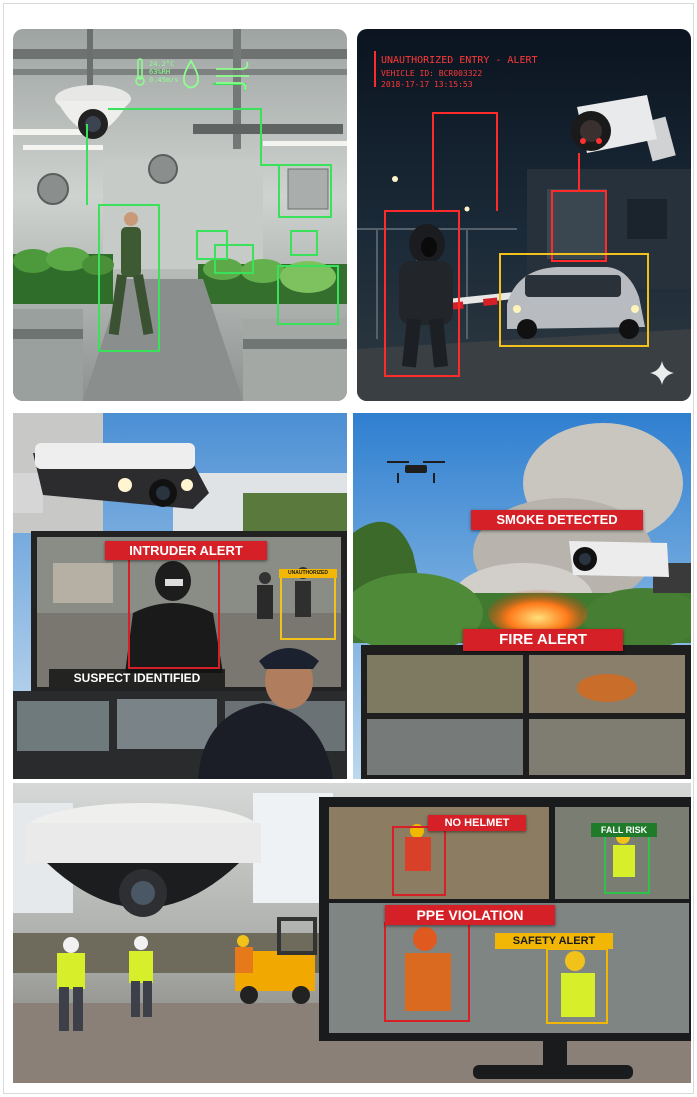 The width and height of the screenshot is (697, 1097). Describe the element at coordinates (160, 72) in the screenshot. I see `sensor-humidity: 63%RH` at that location.